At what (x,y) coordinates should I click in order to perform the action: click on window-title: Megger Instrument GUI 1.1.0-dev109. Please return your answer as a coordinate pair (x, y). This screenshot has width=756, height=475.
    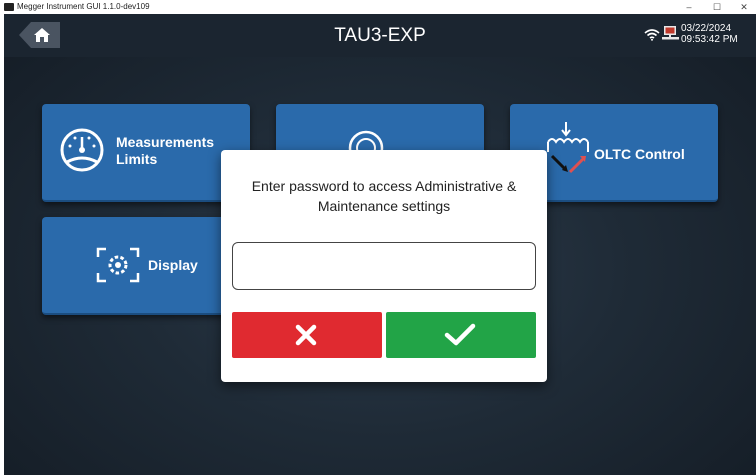
    Looking at the image, I should click on (83, 6).